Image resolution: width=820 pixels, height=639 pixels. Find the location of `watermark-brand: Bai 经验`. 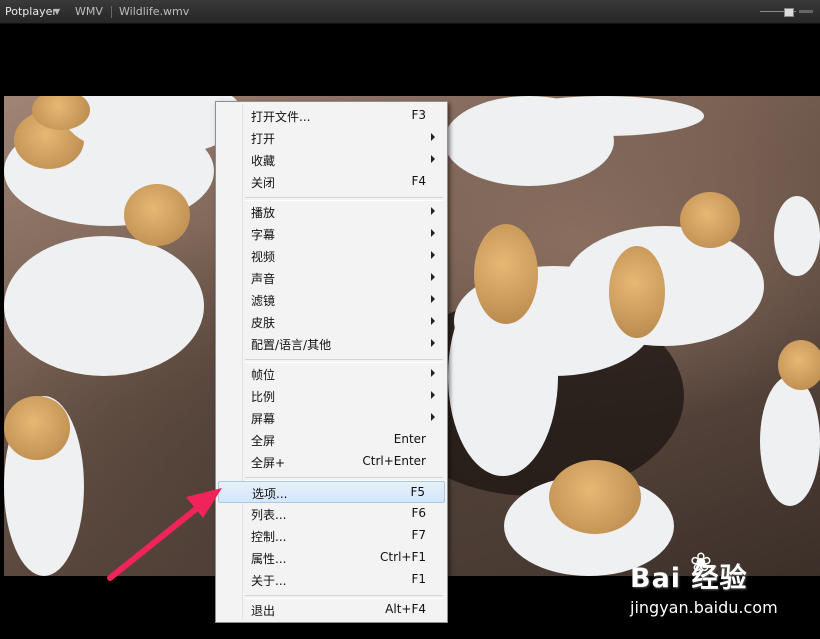

watermark-brand: Bai 经验 is located at coordinates (689, 578).